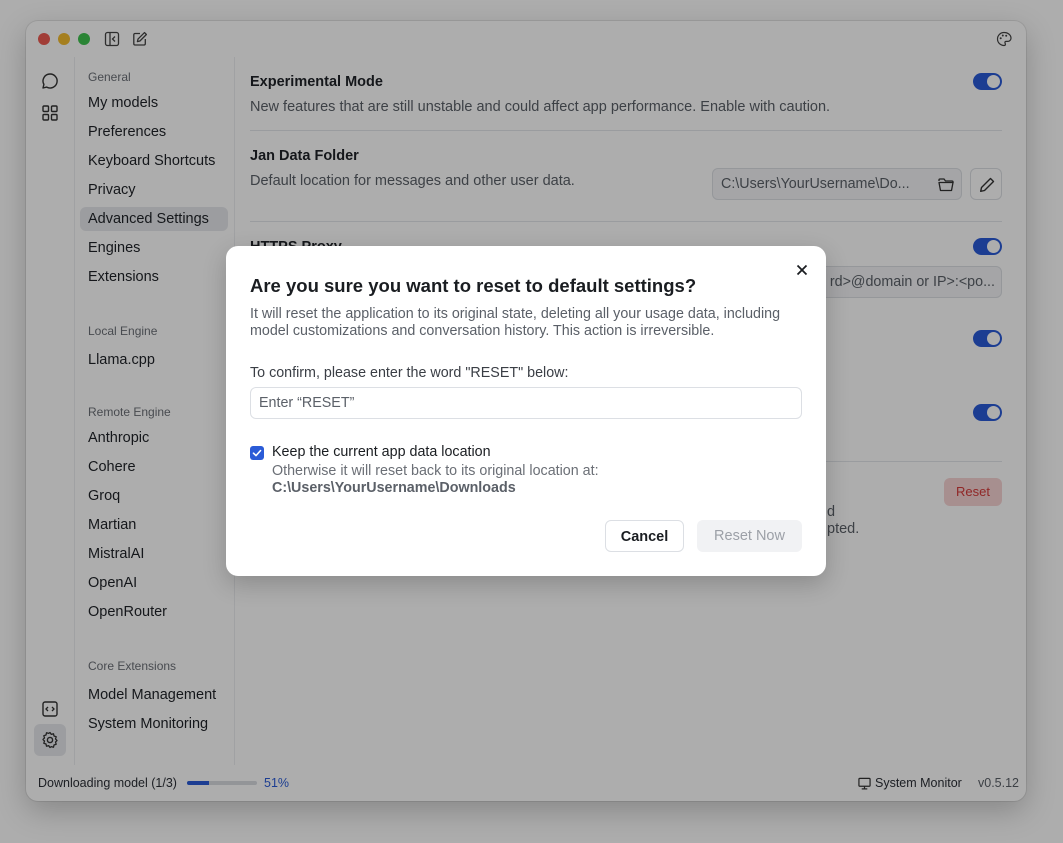 Image resolution: width=1063 pixels, height=843 pixels. Describe the element at coordinates (644, 536) in the screenshot. I see `cancel-button: Cancel` at that location.